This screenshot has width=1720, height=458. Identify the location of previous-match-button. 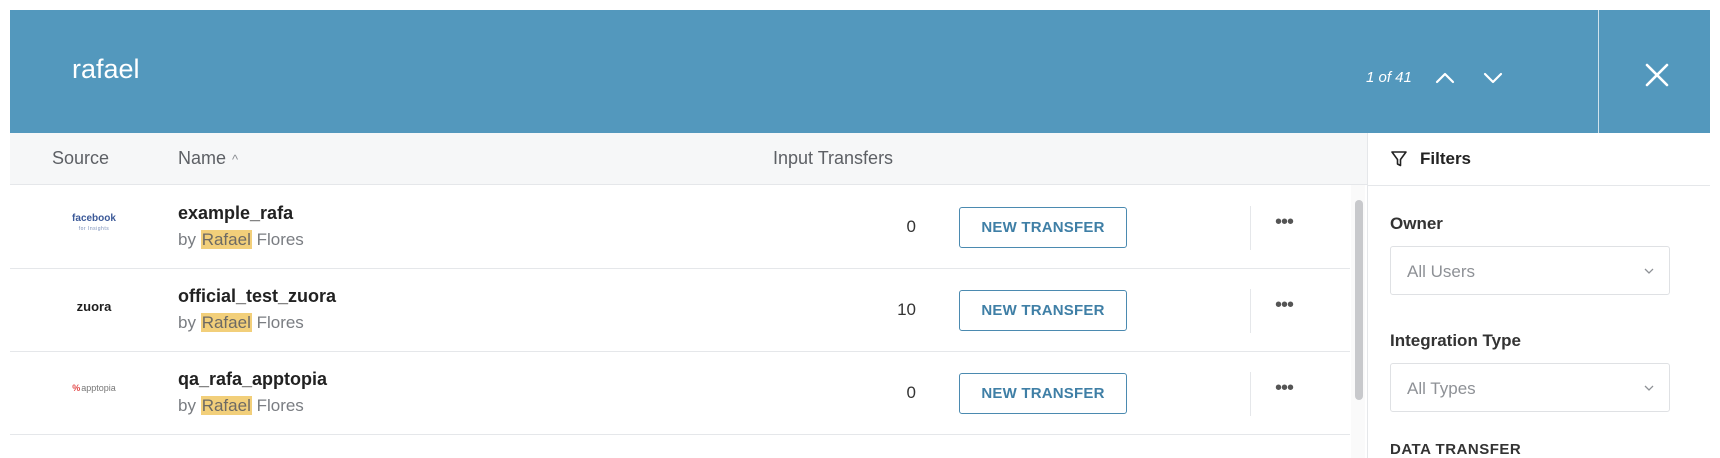
(1445, 78).